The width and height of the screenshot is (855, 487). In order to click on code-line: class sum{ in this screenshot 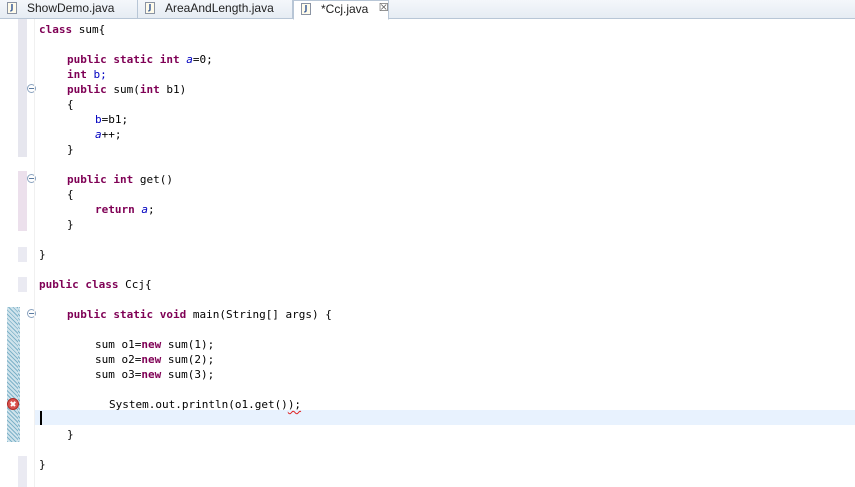, I will do `click(72, 29)`.